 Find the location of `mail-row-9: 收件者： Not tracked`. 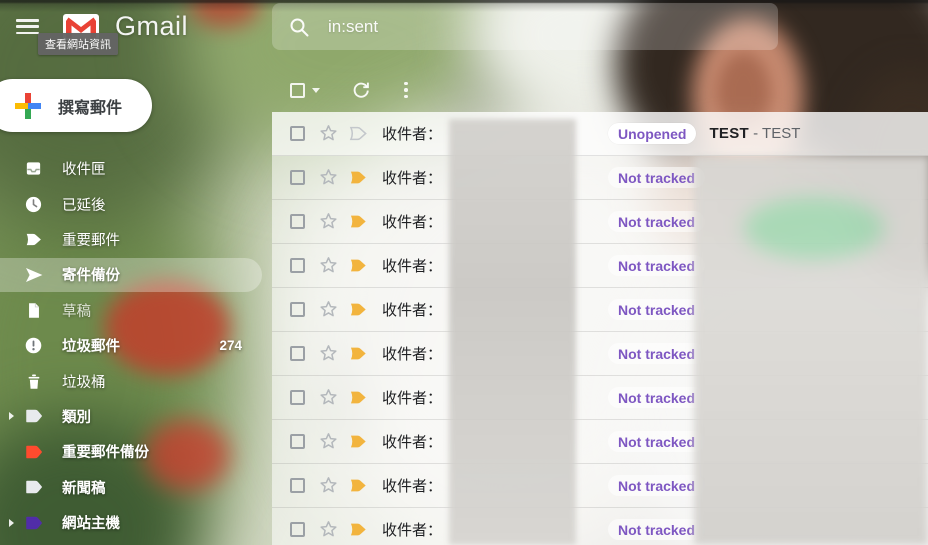

mail-row-9: 收件者： Not tracked is located at coordinates (600, 486).